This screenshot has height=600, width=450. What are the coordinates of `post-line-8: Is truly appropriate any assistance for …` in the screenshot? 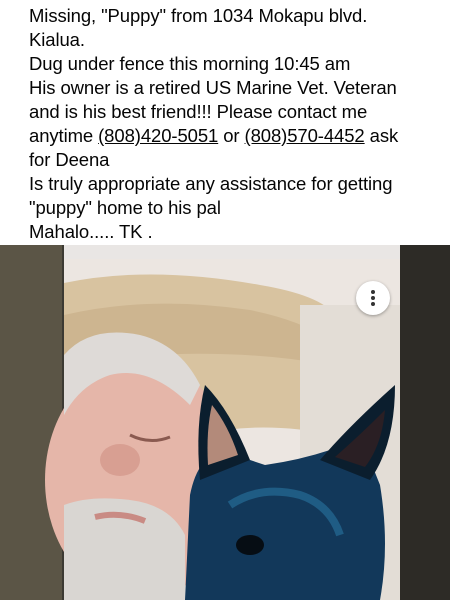 It's located at (211, 183).